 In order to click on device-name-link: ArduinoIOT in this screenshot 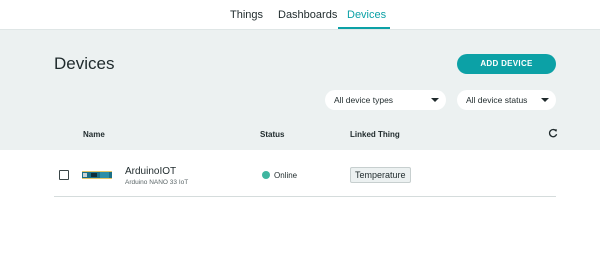, I will do `click(150, 171)`.